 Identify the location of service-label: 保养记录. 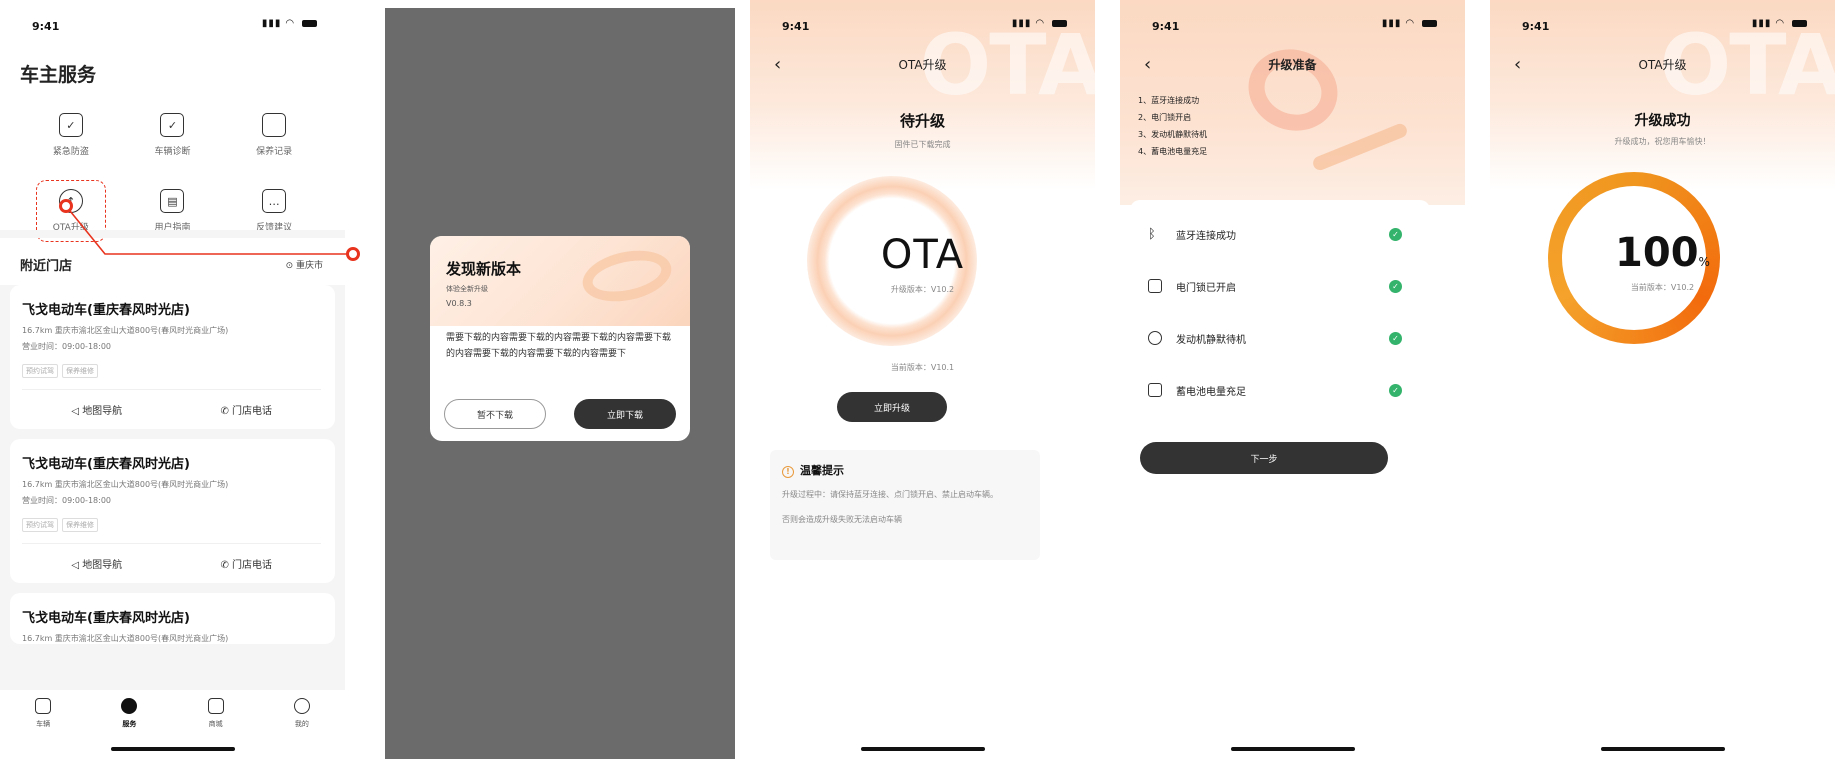
(274, 152).